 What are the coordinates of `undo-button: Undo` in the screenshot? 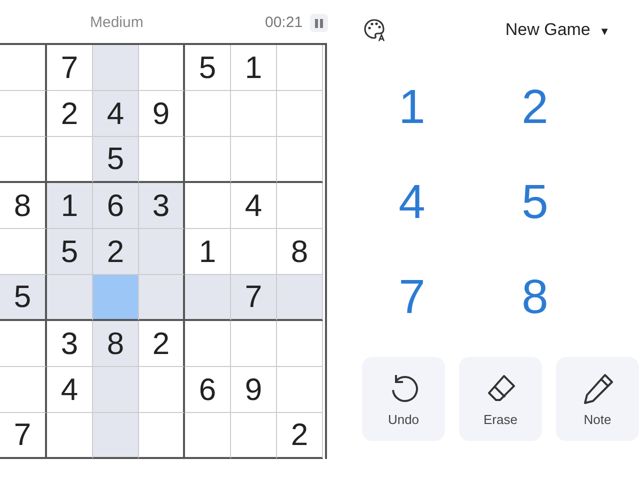 It's located at (403, 399).